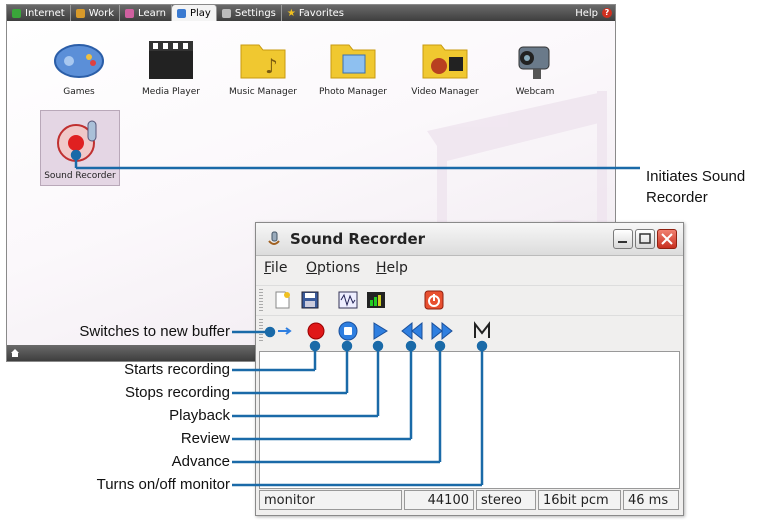 The width and height of the screenshot is (776, 520). Describe the element at coordinates (205, 438) in the screenshot. I see `callout-review: Review` at that location.